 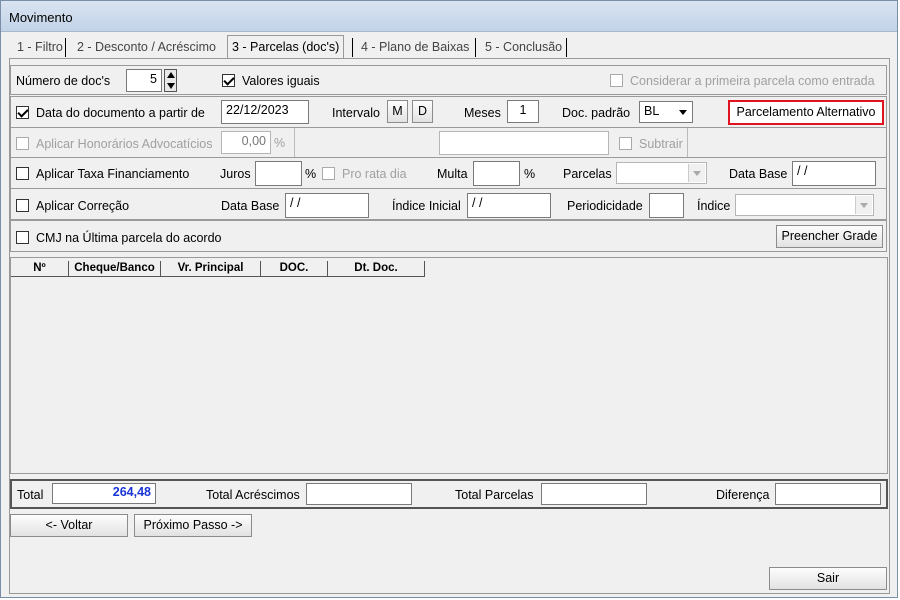 What do you see at coordinates (41, 17) in the screenshot?
I see `window-title: Movimento` at bounding box center [41, 17].